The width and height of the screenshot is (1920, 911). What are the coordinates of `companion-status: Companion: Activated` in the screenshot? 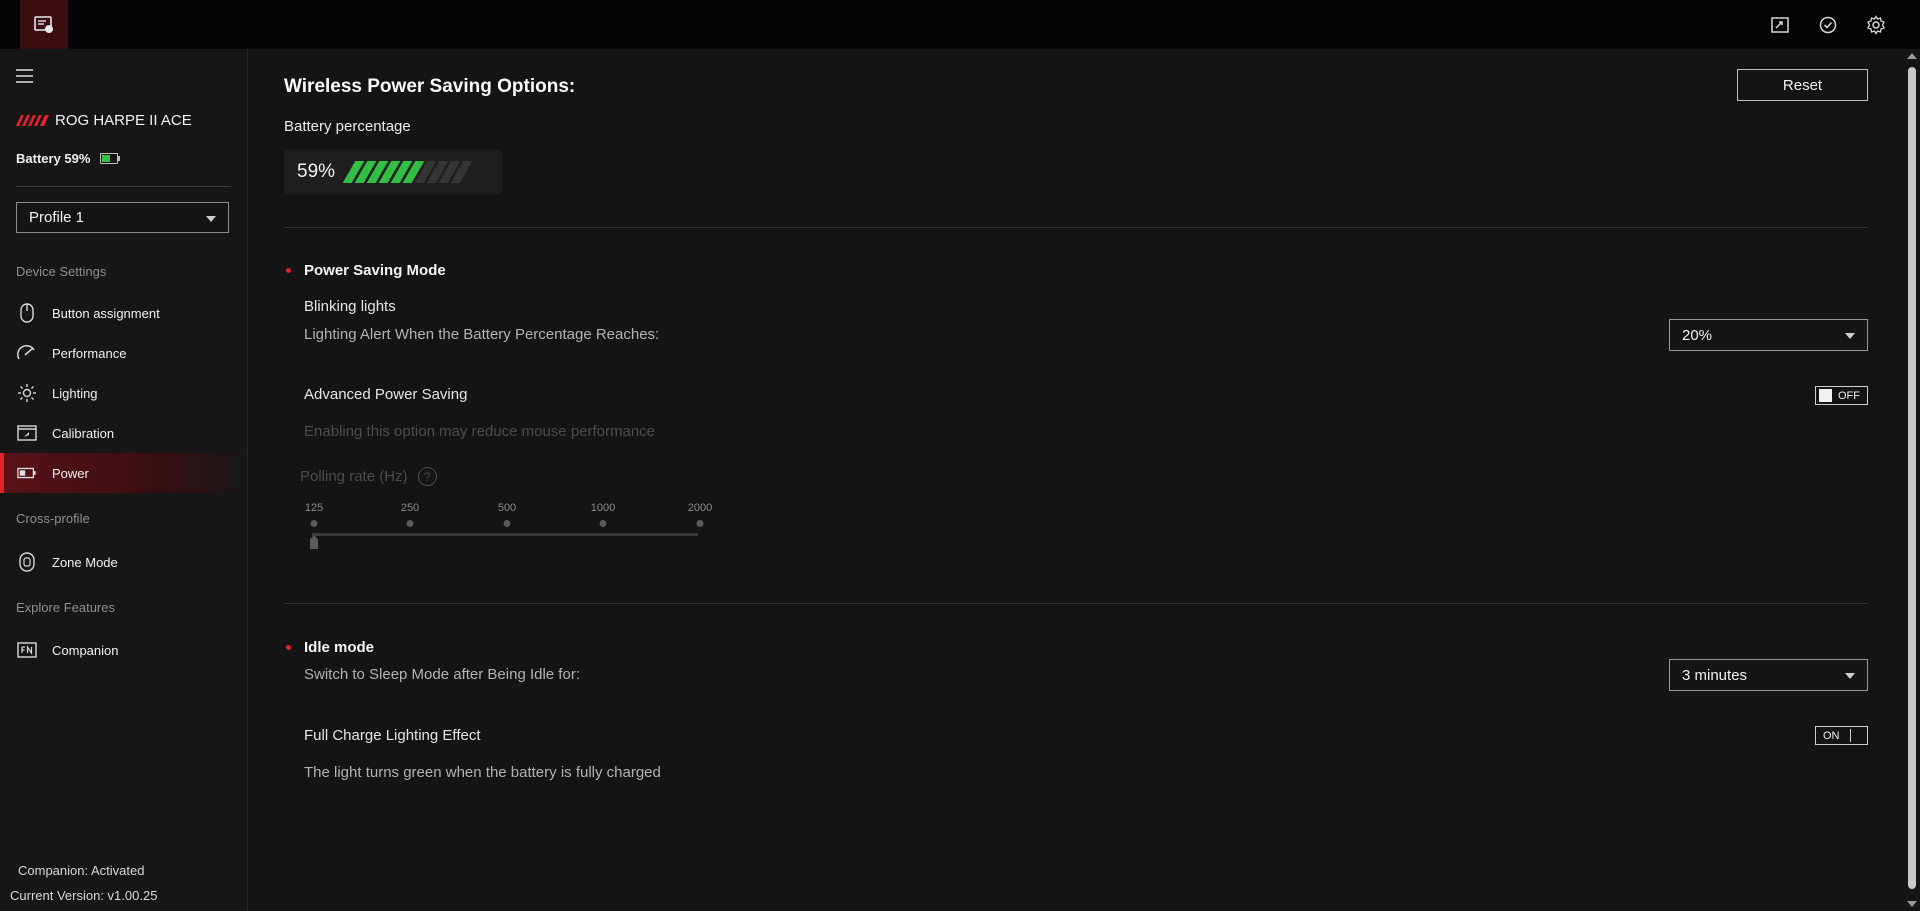 It's located at (81, 870).